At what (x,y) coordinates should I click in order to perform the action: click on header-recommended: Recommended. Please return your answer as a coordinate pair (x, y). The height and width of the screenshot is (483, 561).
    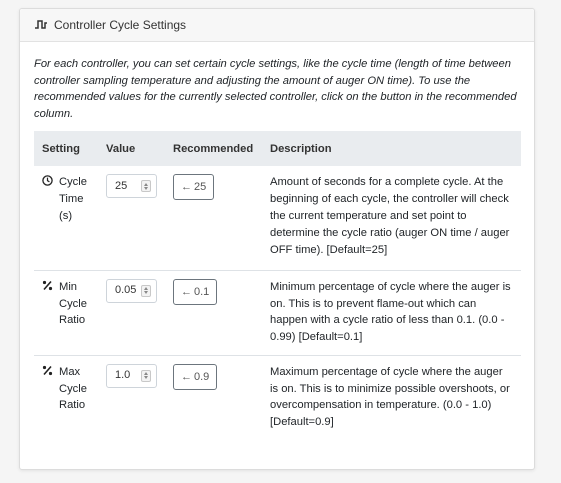
    Looking at the image, I should click on (213, 149).